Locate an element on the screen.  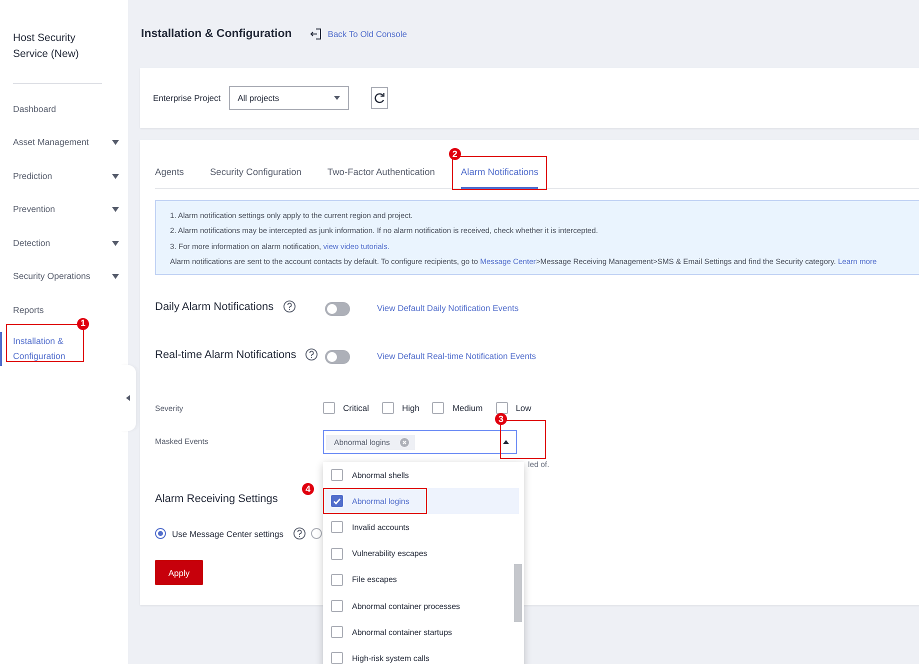
setting-label: Daily Alarm Notifications is located at coordinates (214, 306).